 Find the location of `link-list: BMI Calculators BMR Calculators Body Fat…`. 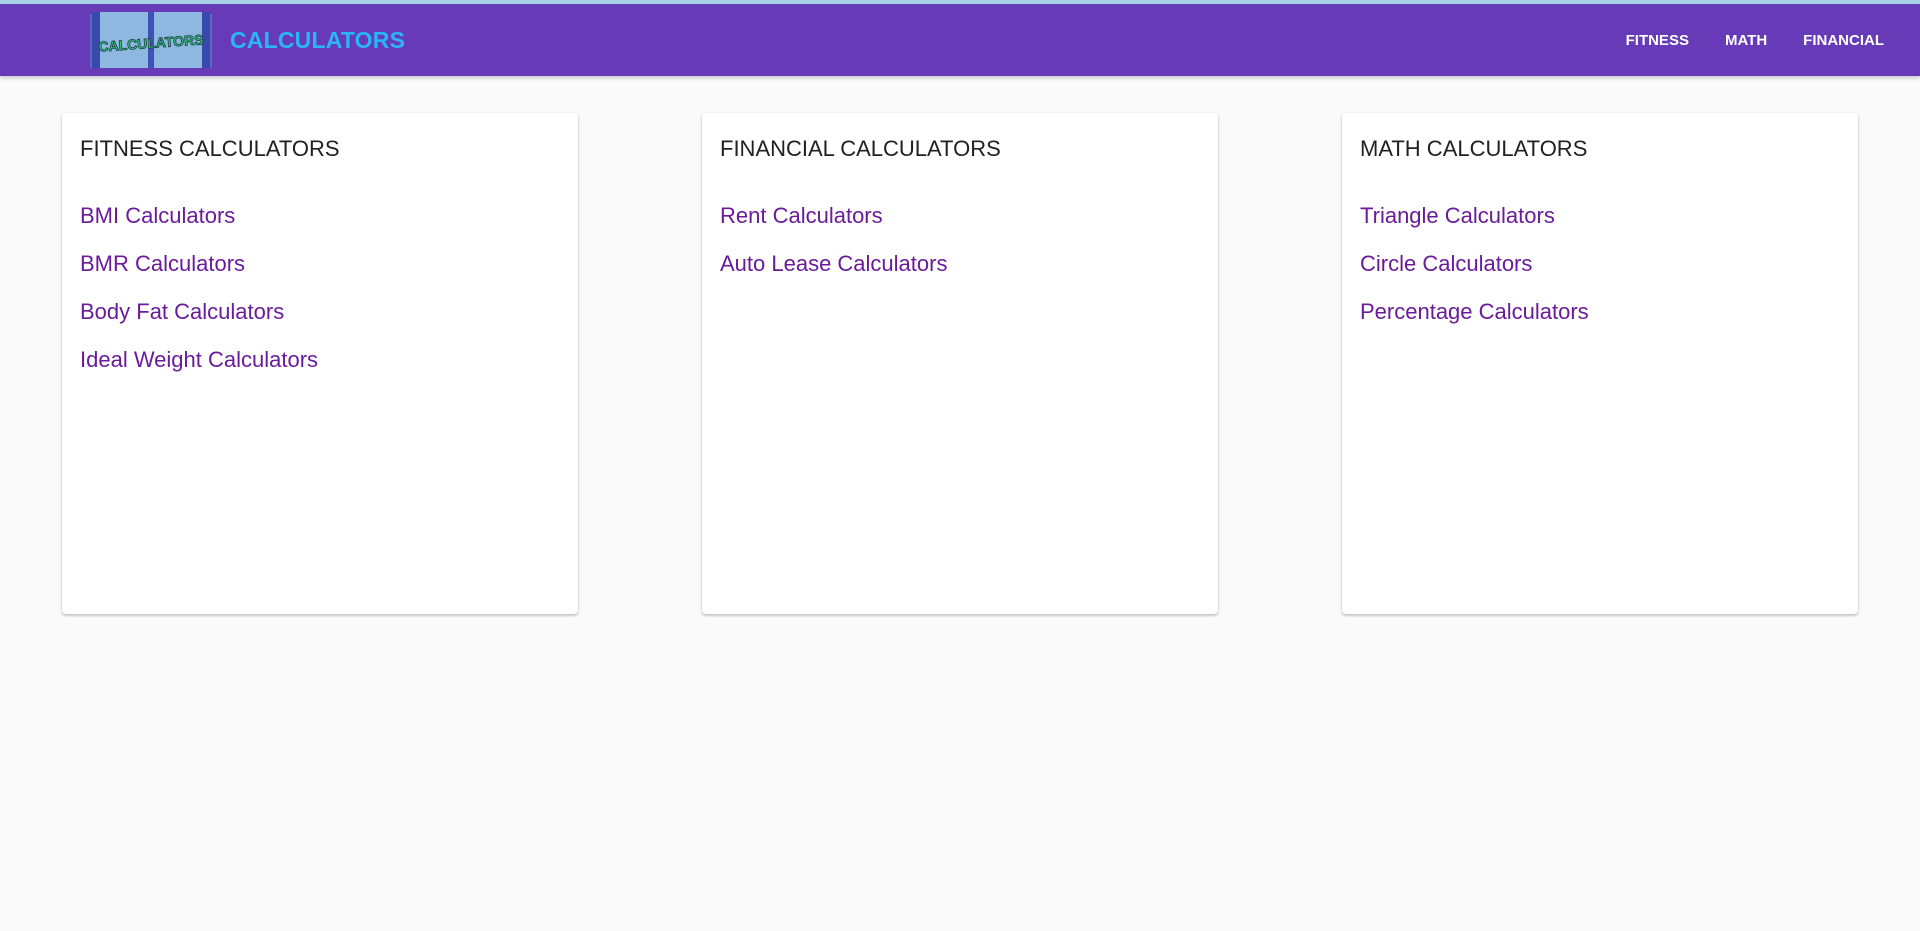

link-list: BMI Calculators BMR Calculators Body Fat… is located at coordinates (199, 299).